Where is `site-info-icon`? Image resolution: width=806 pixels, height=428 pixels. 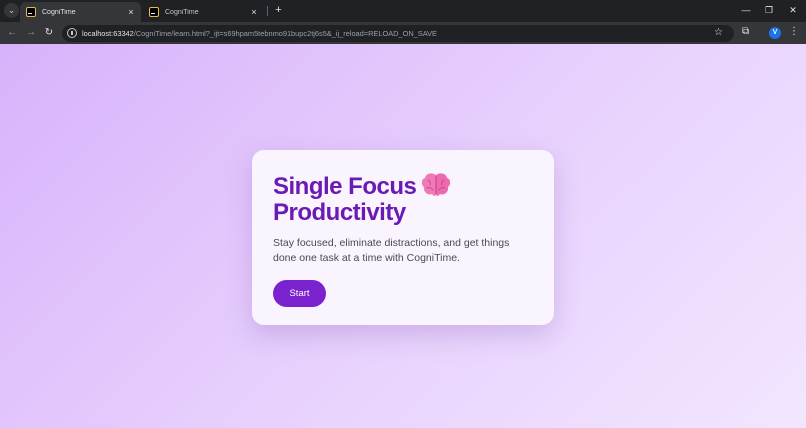
site-info-icon is located at coordinates (72, 33).